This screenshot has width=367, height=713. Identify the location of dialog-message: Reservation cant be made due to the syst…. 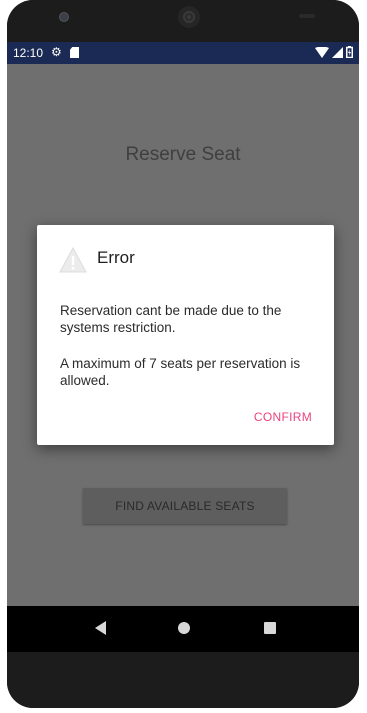
(171, 319).